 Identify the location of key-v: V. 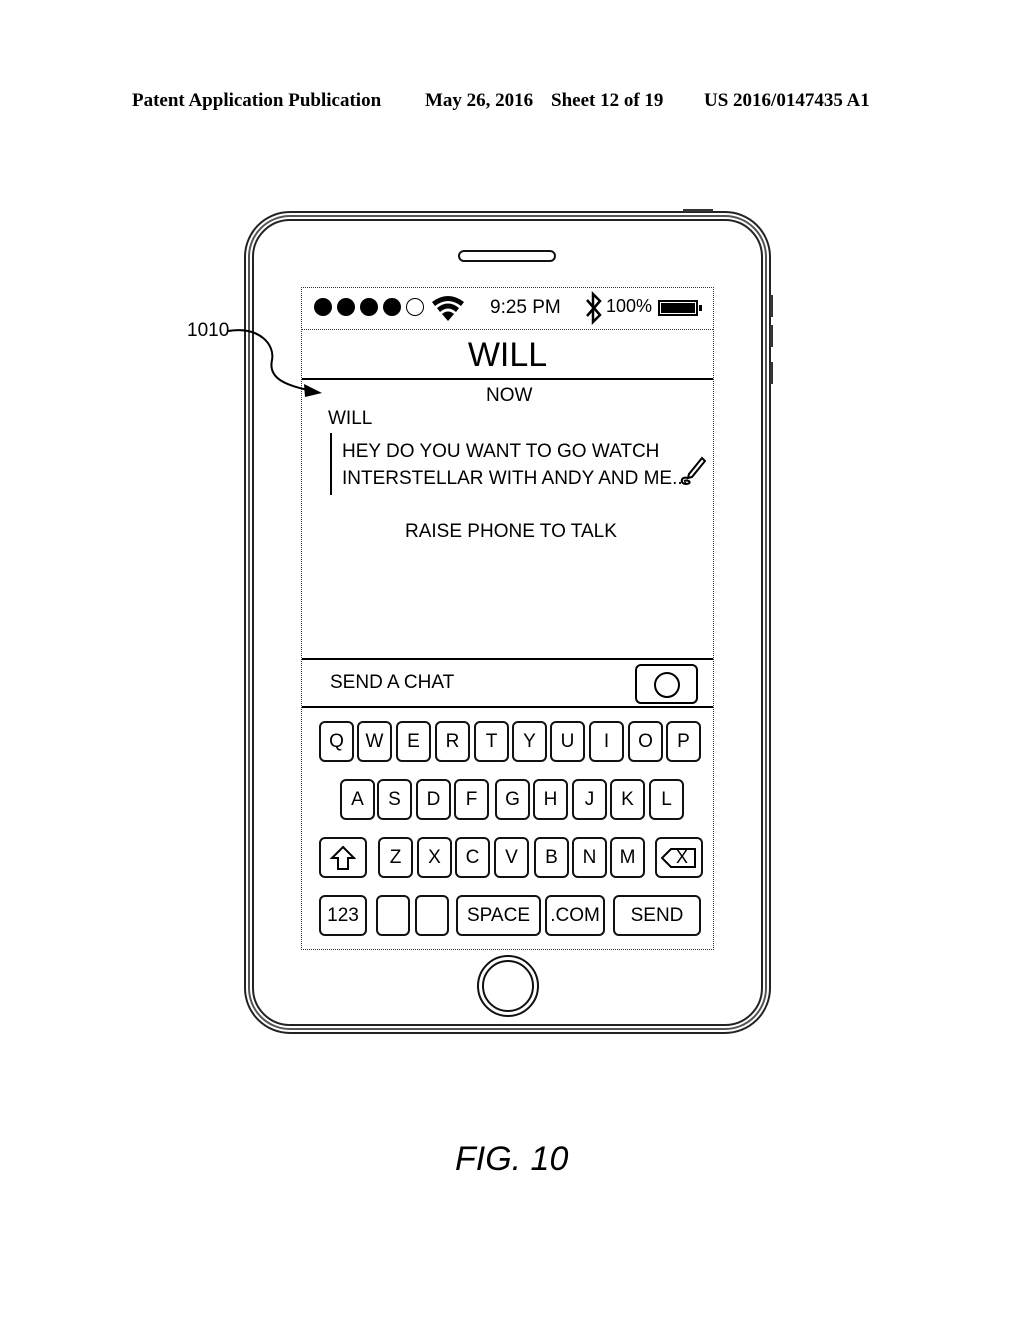
(511, 857).